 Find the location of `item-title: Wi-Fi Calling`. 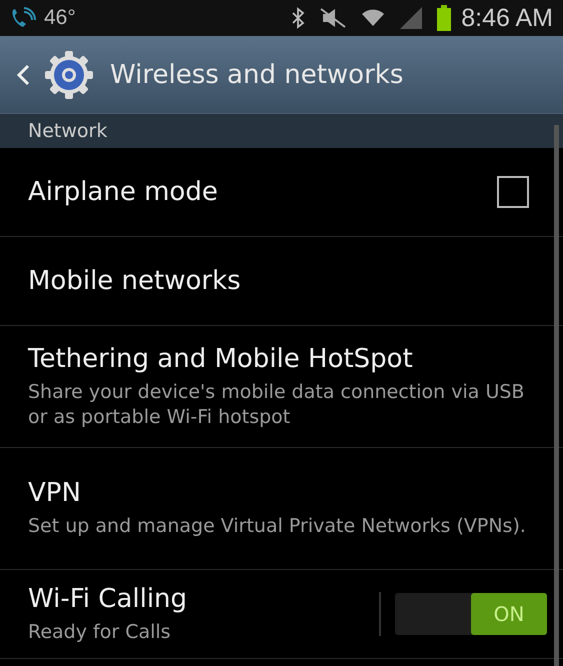

item-title: Wi-Fi Calling is located at coordinates (108, 599).